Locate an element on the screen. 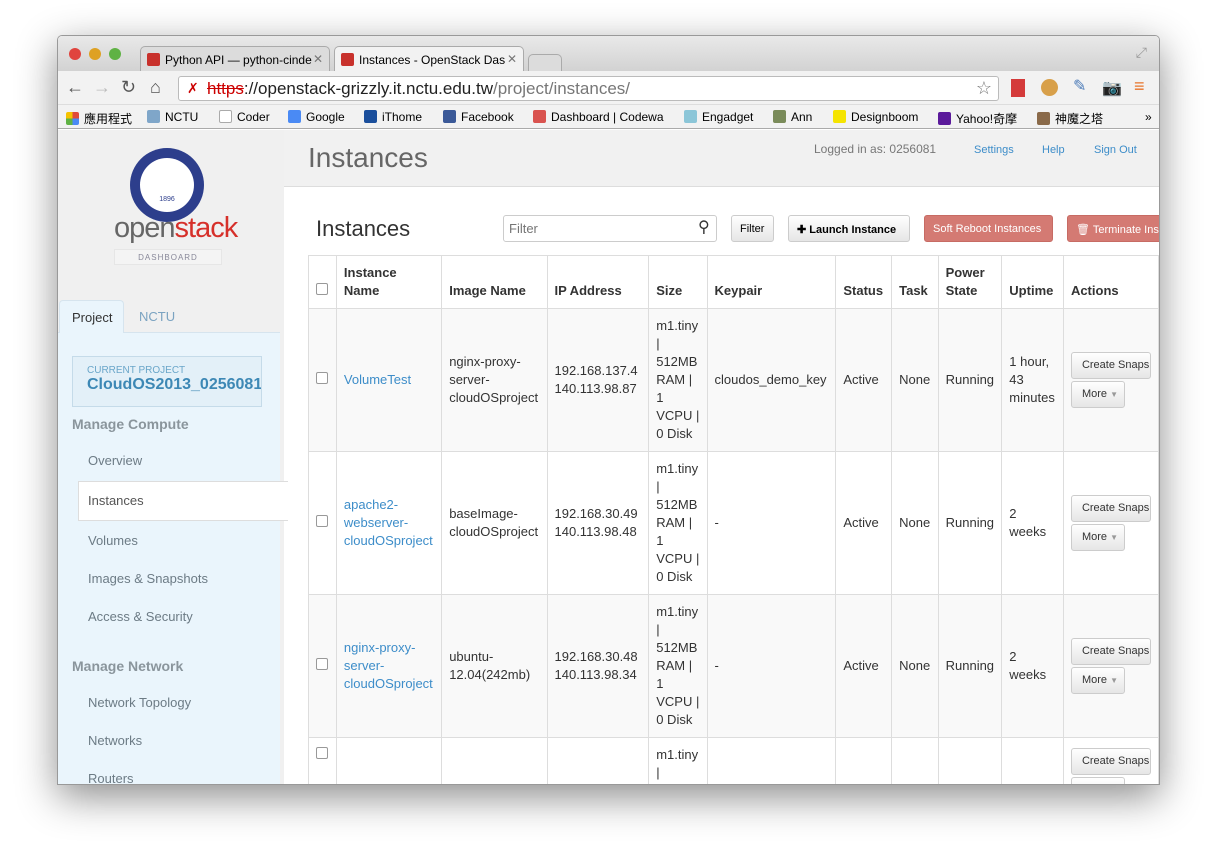 The width and height of the screenshot is (1217, 865). dashboard-label: DASHBOARD is located at coordinates (168, 257).